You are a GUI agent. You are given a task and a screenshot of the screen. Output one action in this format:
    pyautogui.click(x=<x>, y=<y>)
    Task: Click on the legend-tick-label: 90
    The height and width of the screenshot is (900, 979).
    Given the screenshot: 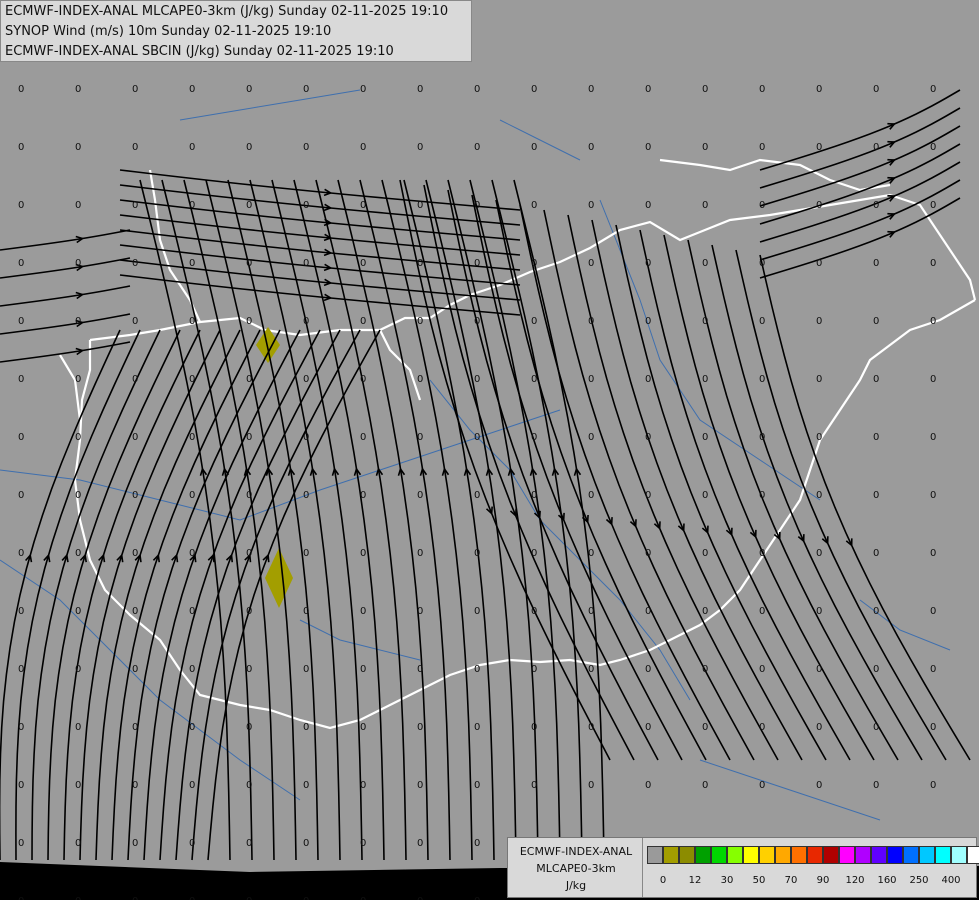 What is the action you would take?
    pyautogui.click(x=823, y=880)
    